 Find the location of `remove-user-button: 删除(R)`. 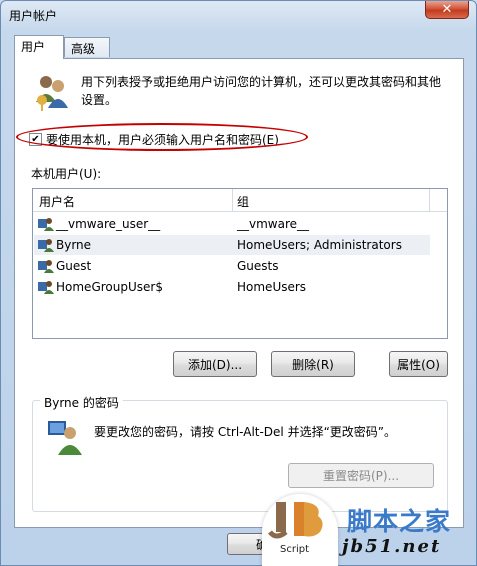

remove-user-button: 删除(R) is located at coordinates (313, 364).